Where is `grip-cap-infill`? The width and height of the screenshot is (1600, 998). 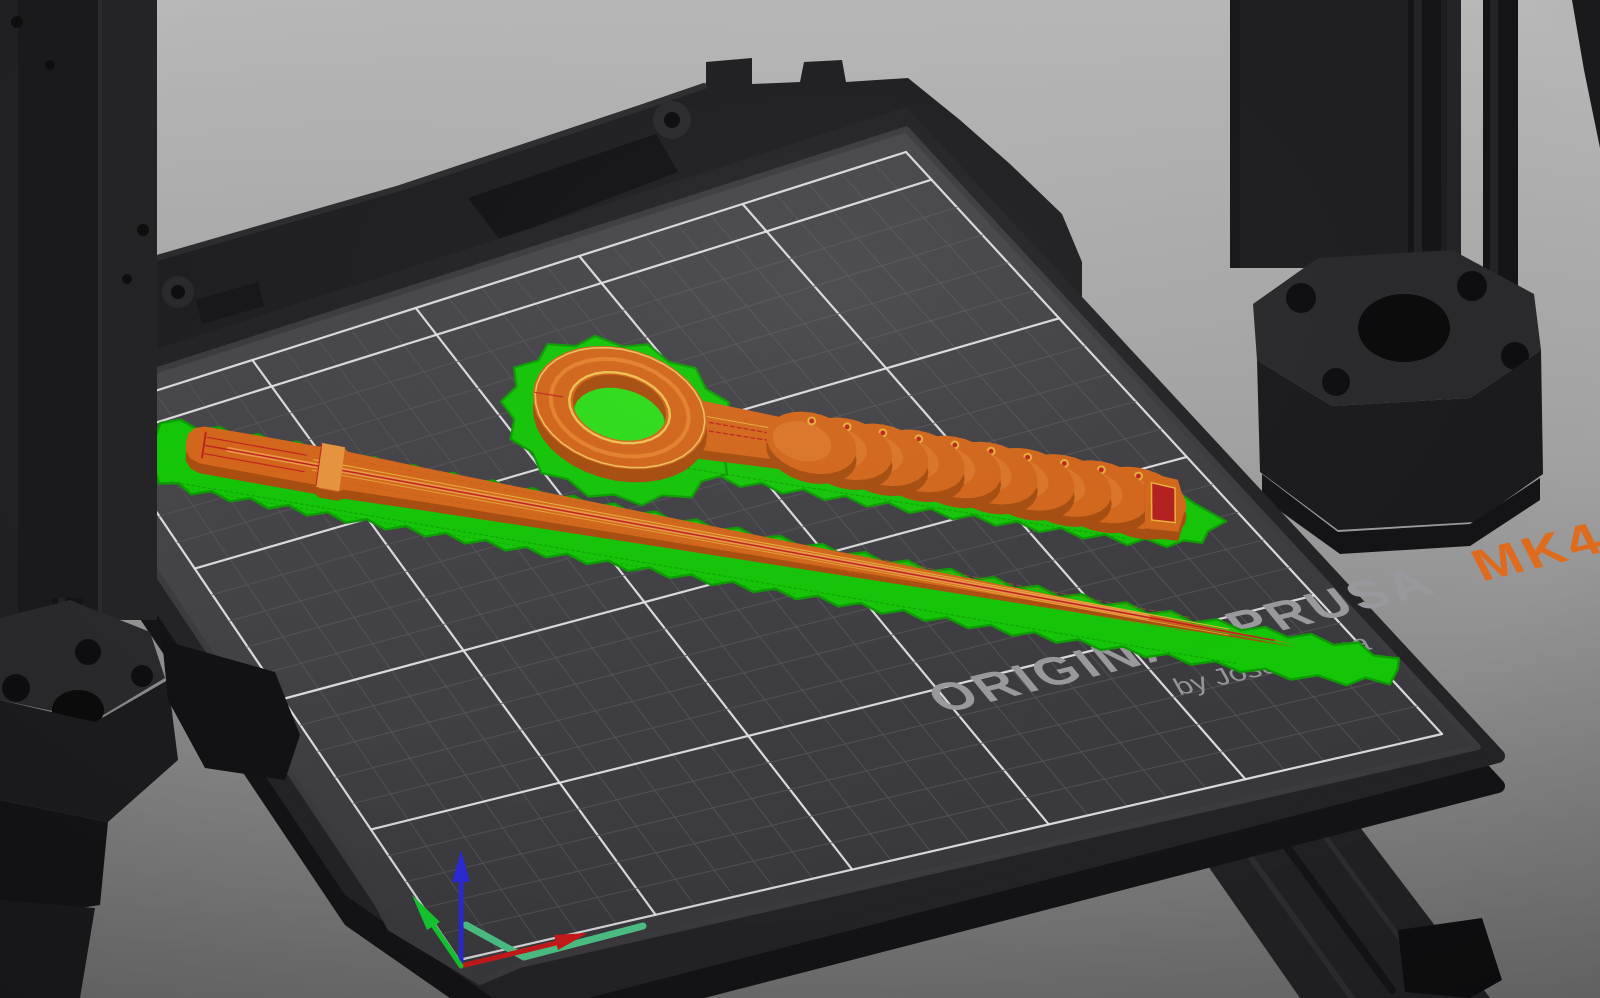 grip-cap-infill is located at coordinates (1163, 502).